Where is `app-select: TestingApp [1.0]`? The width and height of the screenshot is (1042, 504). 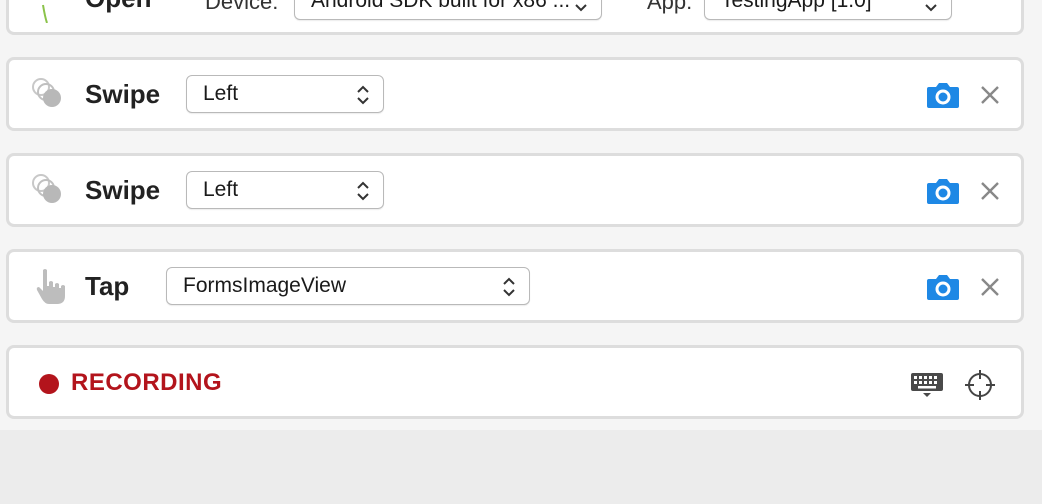
app-select: TestingApp [1.0] is located at coordinates (828, 10).